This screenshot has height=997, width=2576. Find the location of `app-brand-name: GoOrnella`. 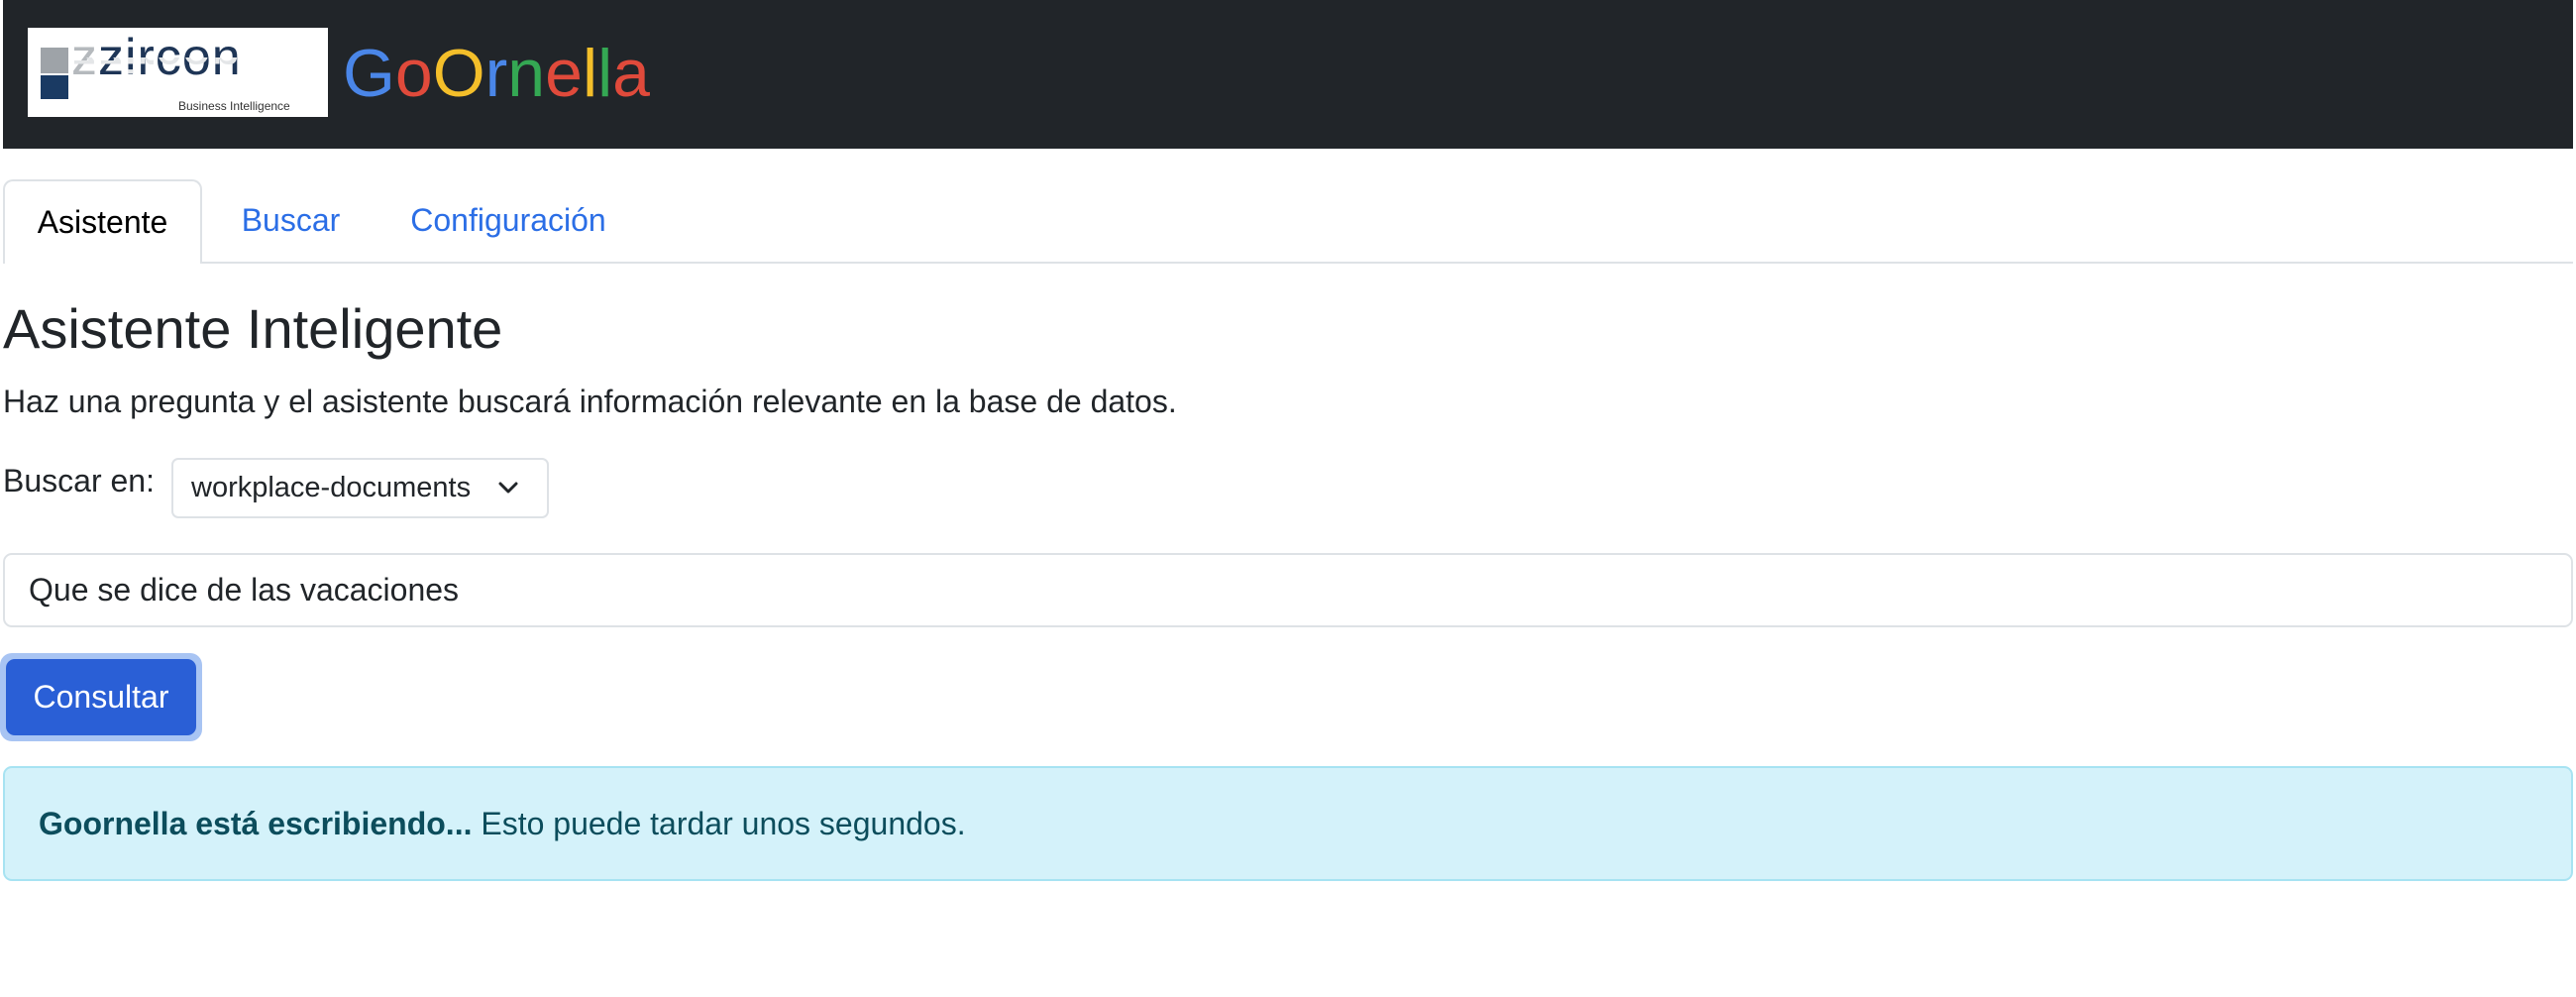

app-brand-name: GoOrnella is located at coordinates (496, 74).